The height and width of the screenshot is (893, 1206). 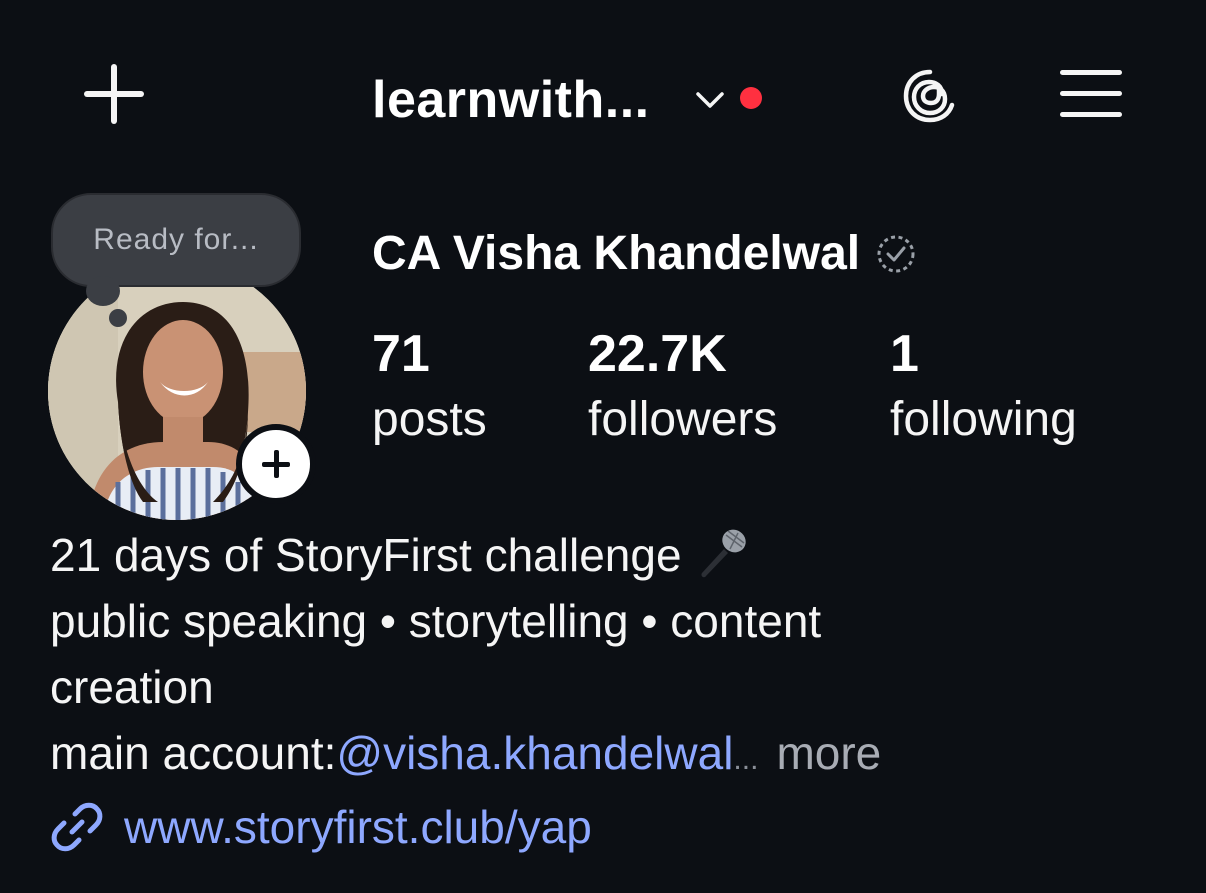 What do you see at coordinates (366, 555) in the screenshot?
I see `bio-line-1-text: 21 days of StoryFirst challenge` at bounding box center [366, 555].